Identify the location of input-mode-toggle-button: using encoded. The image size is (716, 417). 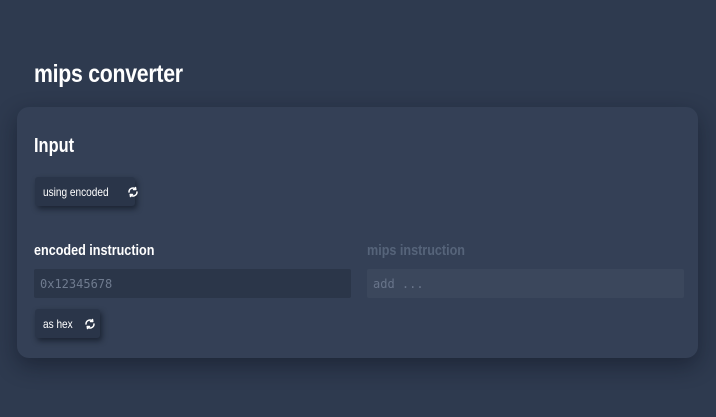
(86, 191).